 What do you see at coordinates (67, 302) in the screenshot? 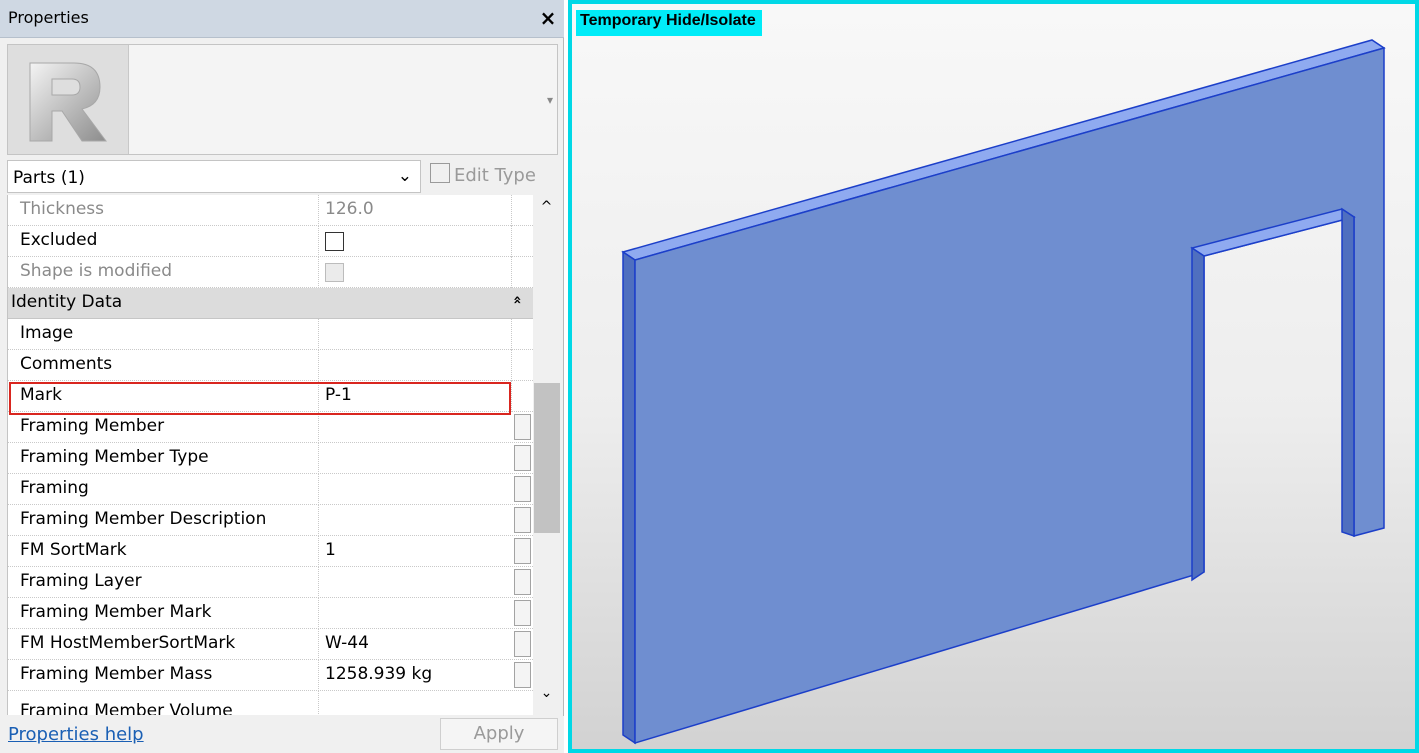
I see `group-name: Identity Data` at bounding box center [67, 302].